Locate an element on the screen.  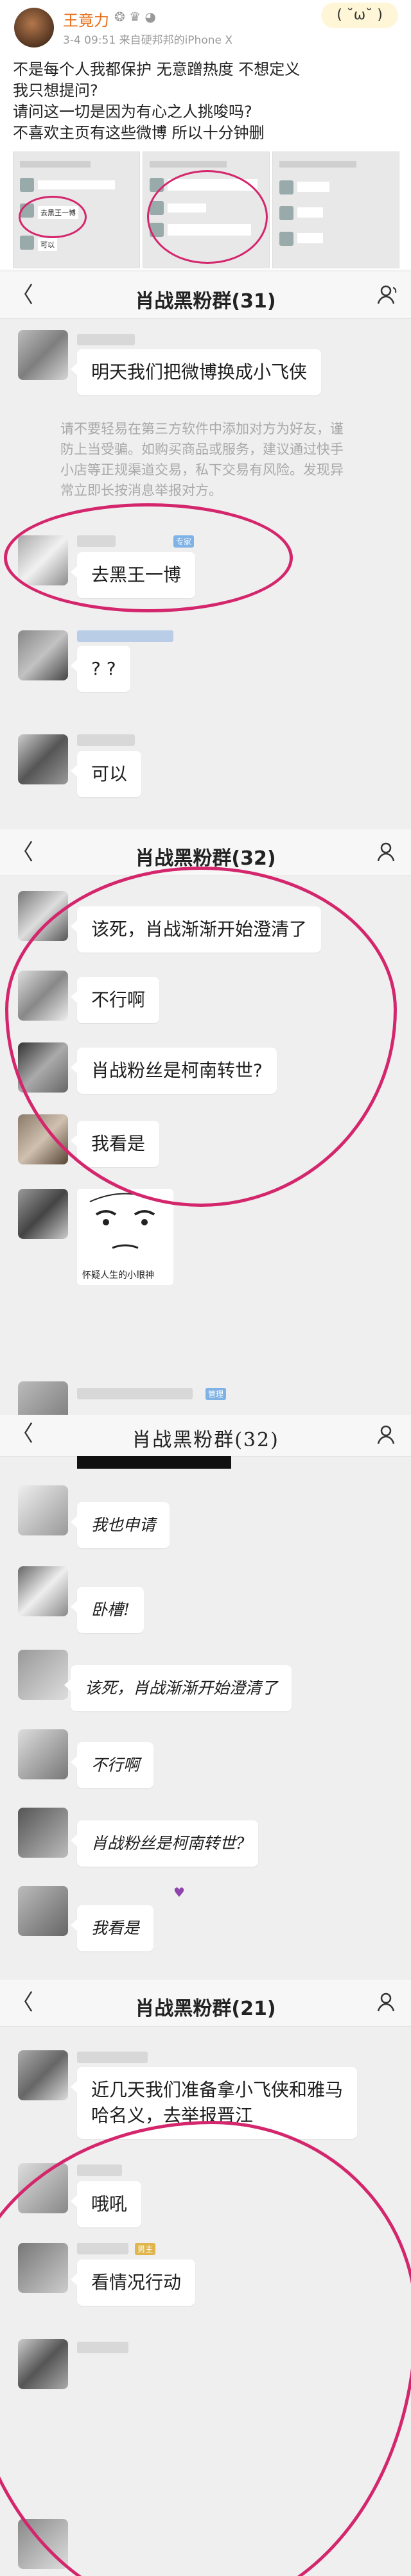
author-avatar is located at coordinates (34, 28).